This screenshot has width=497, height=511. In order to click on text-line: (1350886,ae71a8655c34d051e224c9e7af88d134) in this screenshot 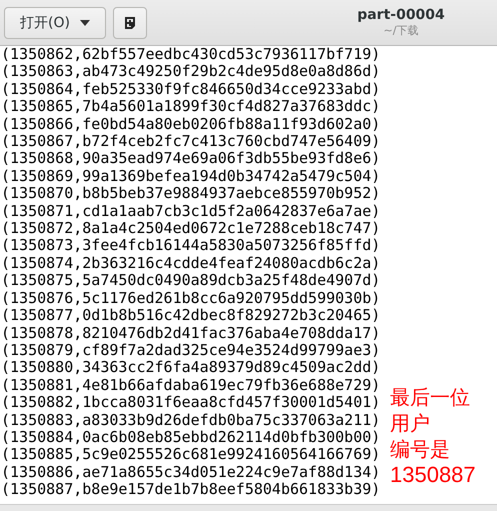, I will do `click(190, 473)`.